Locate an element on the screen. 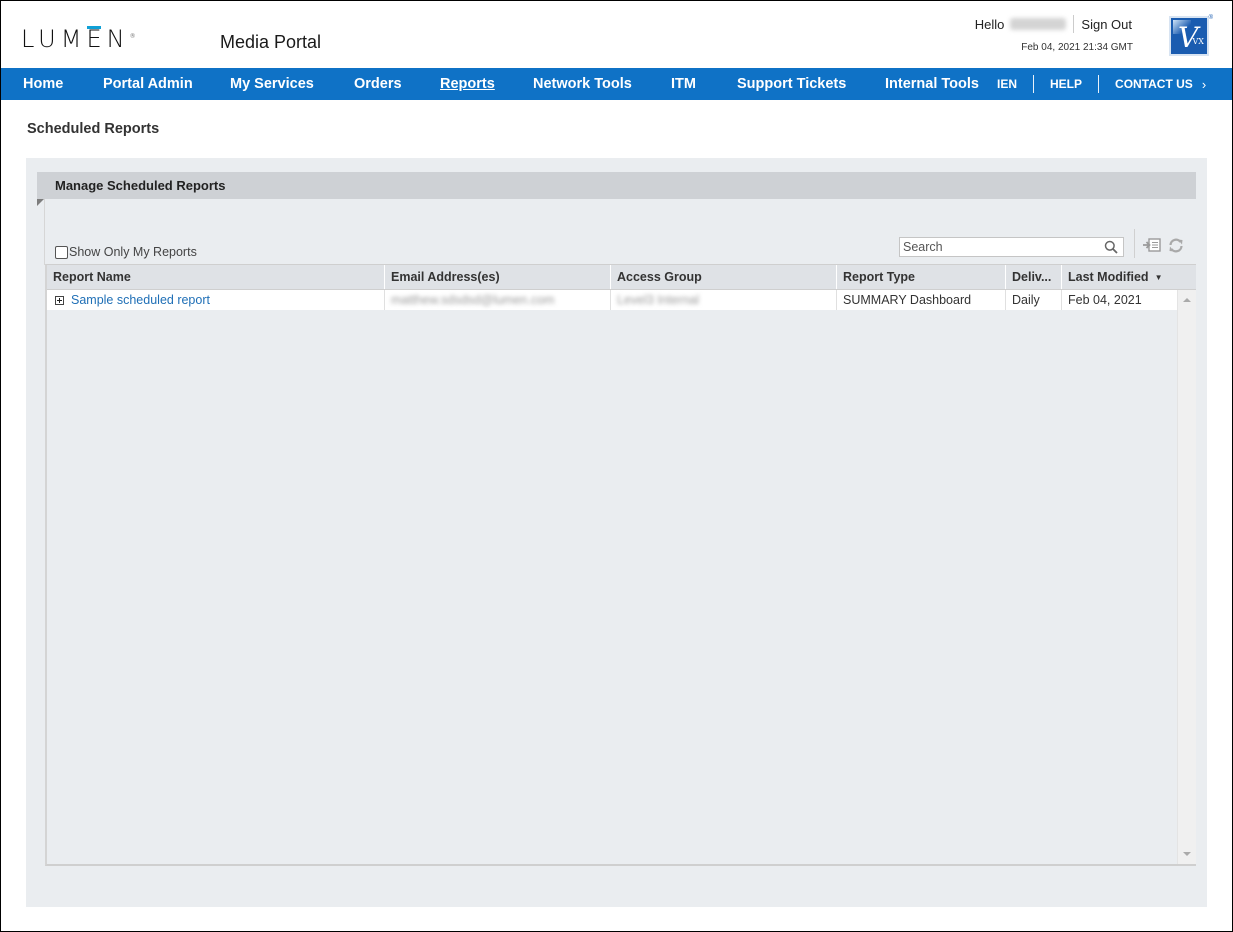 The width and height of the screenshot is (1233, 932). report-link: Sample scheduled report is located at coordinates (140, 300).